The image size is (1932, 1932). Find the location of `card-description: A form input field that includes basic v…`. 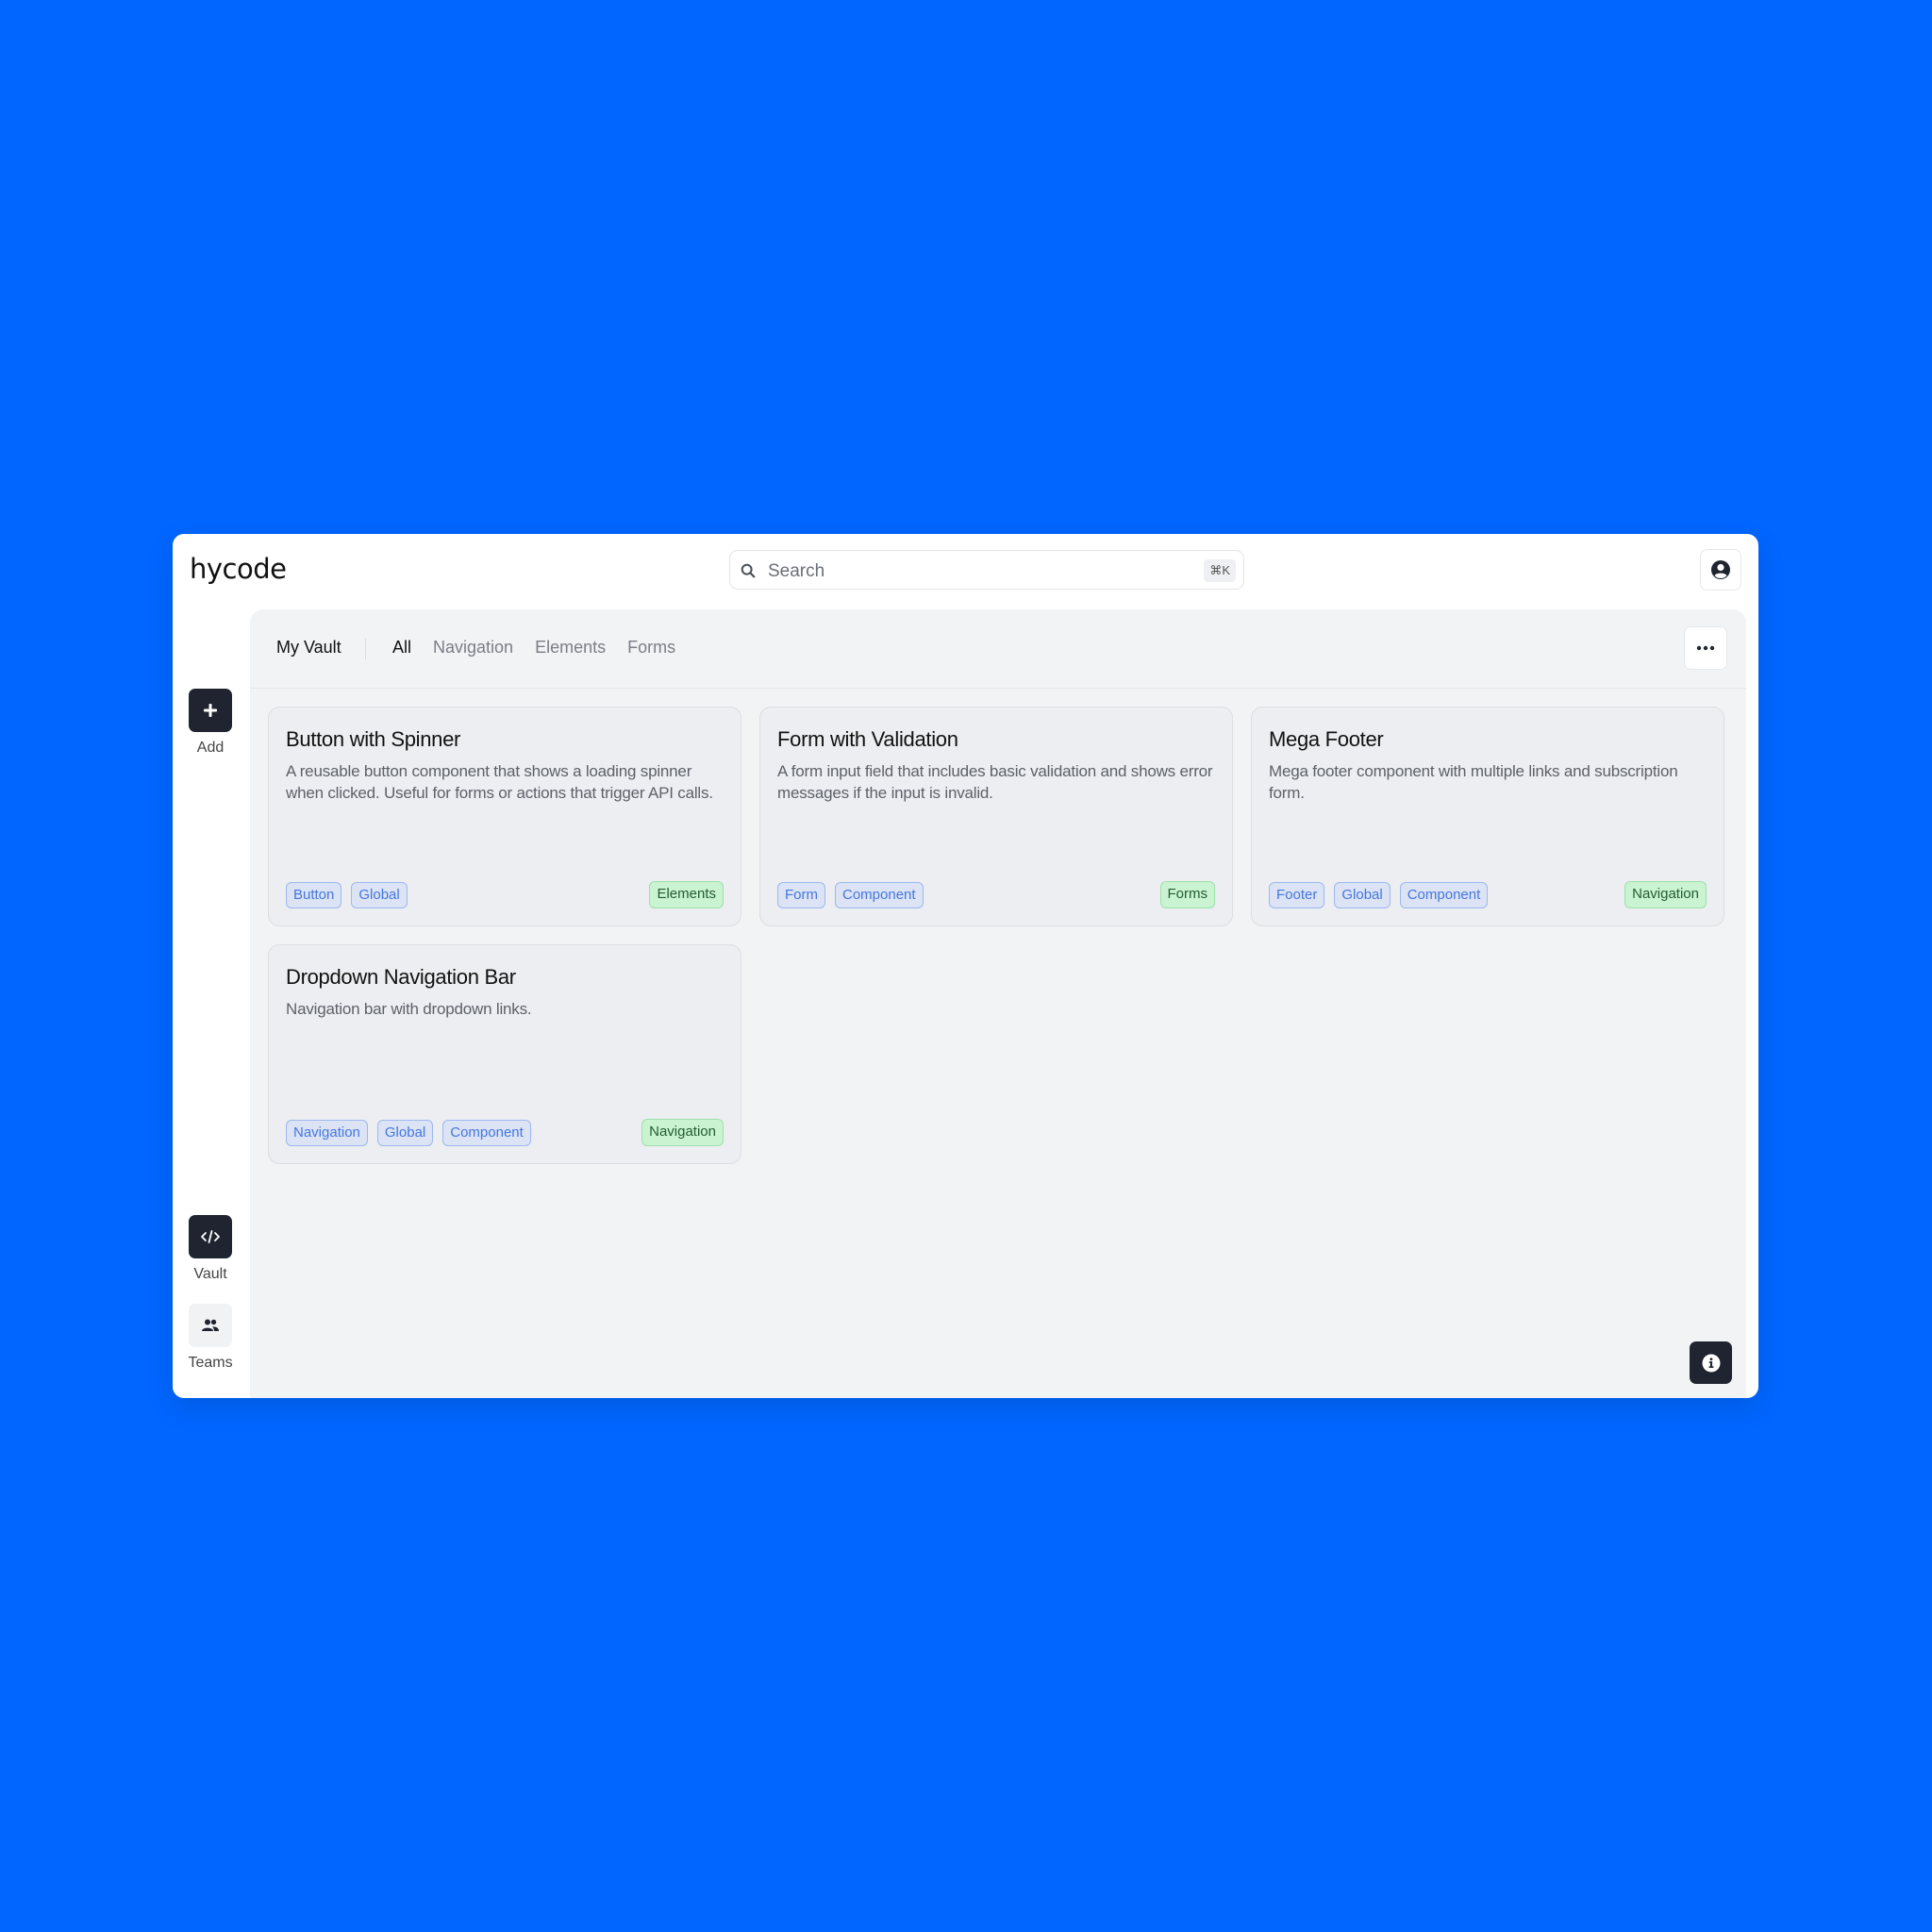

card-description: A form input field that includes basic v… is located at coordinates (995, 782).